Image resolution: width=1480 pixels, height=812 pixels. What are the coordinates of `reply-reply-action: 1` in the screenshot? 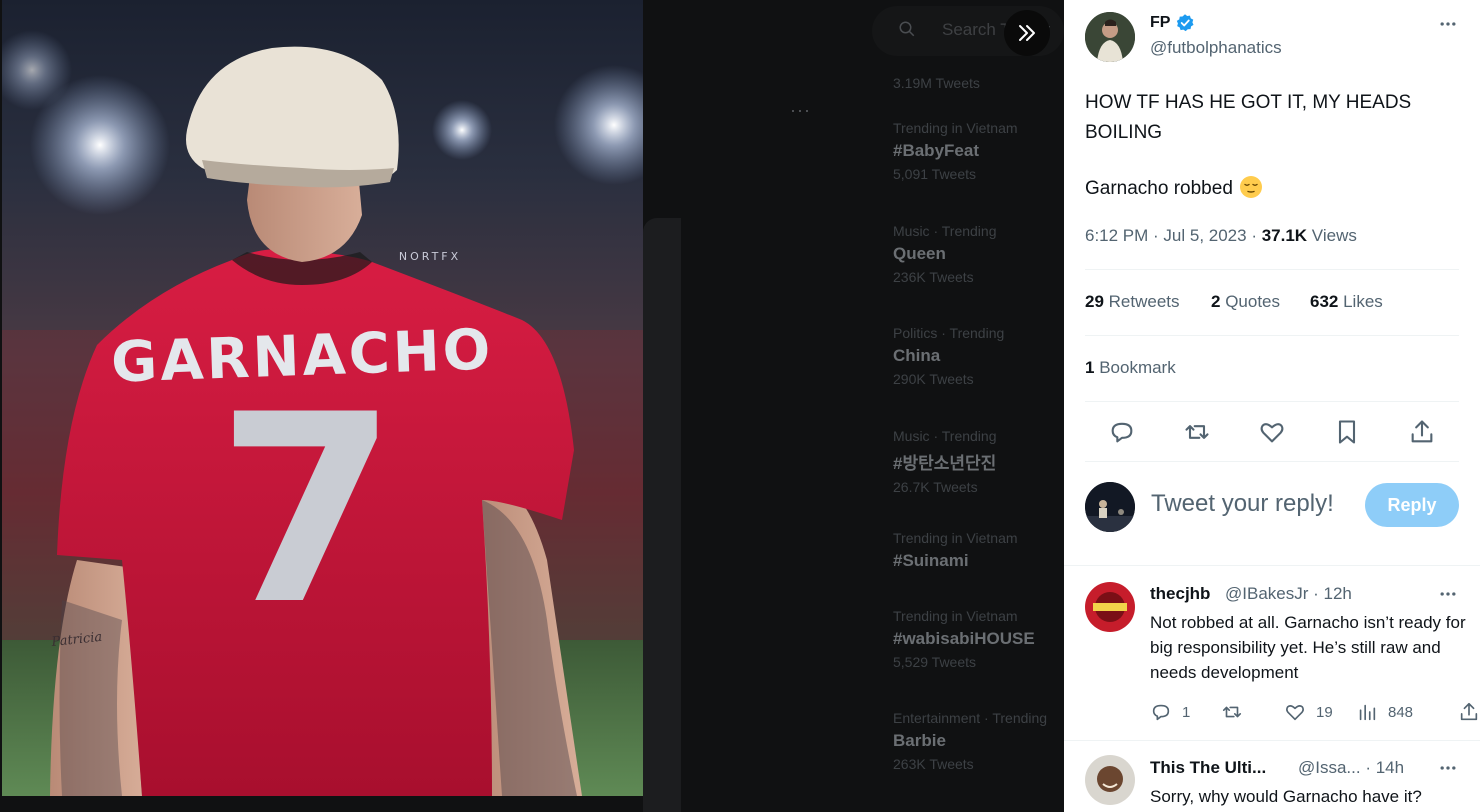 It's located at (1170, 712).